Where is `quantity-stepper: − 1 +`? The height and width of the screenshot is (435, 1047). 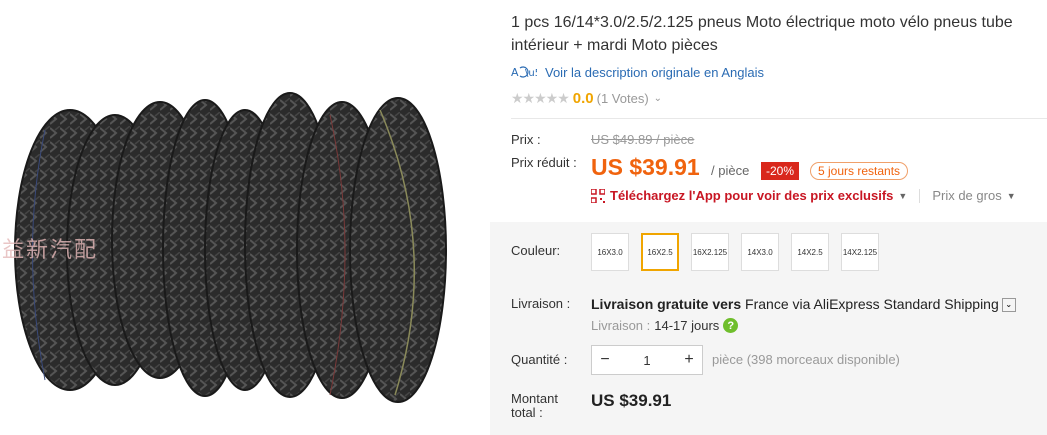
quantity-stepper: − 1 + is located at coordinates (647, 360).